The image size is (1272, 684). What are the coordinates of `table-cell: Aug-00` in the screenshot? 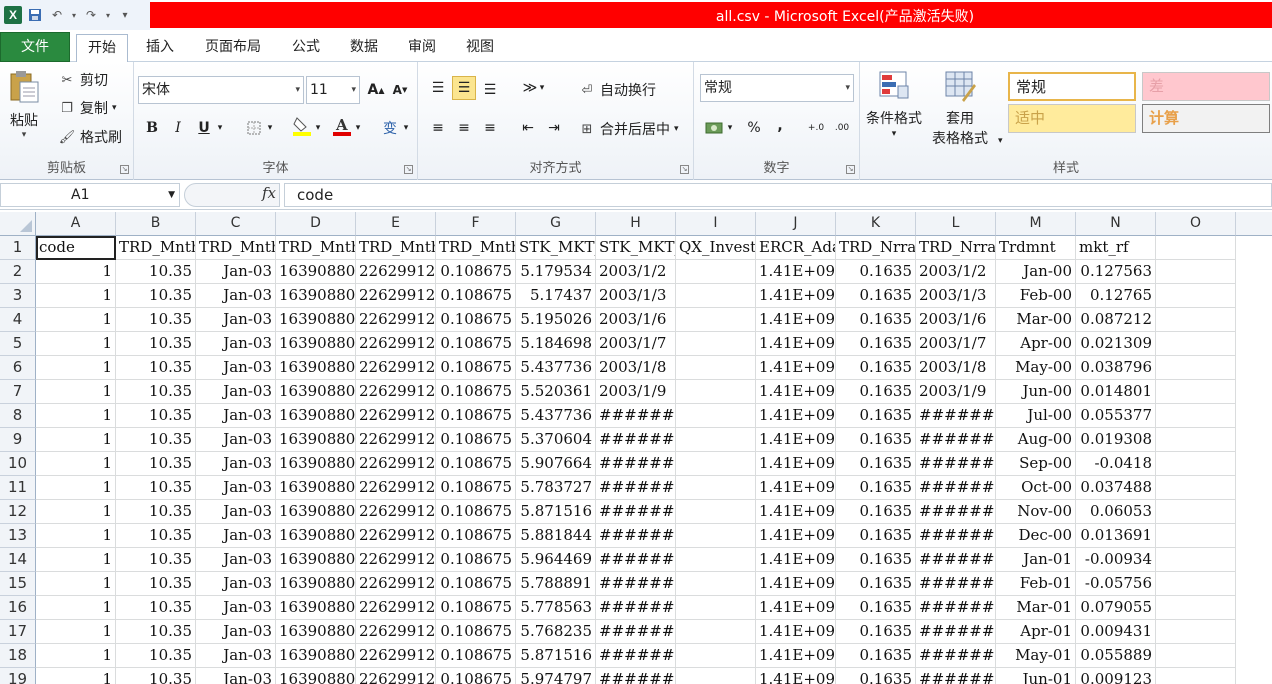 It's located at (1036, 440).